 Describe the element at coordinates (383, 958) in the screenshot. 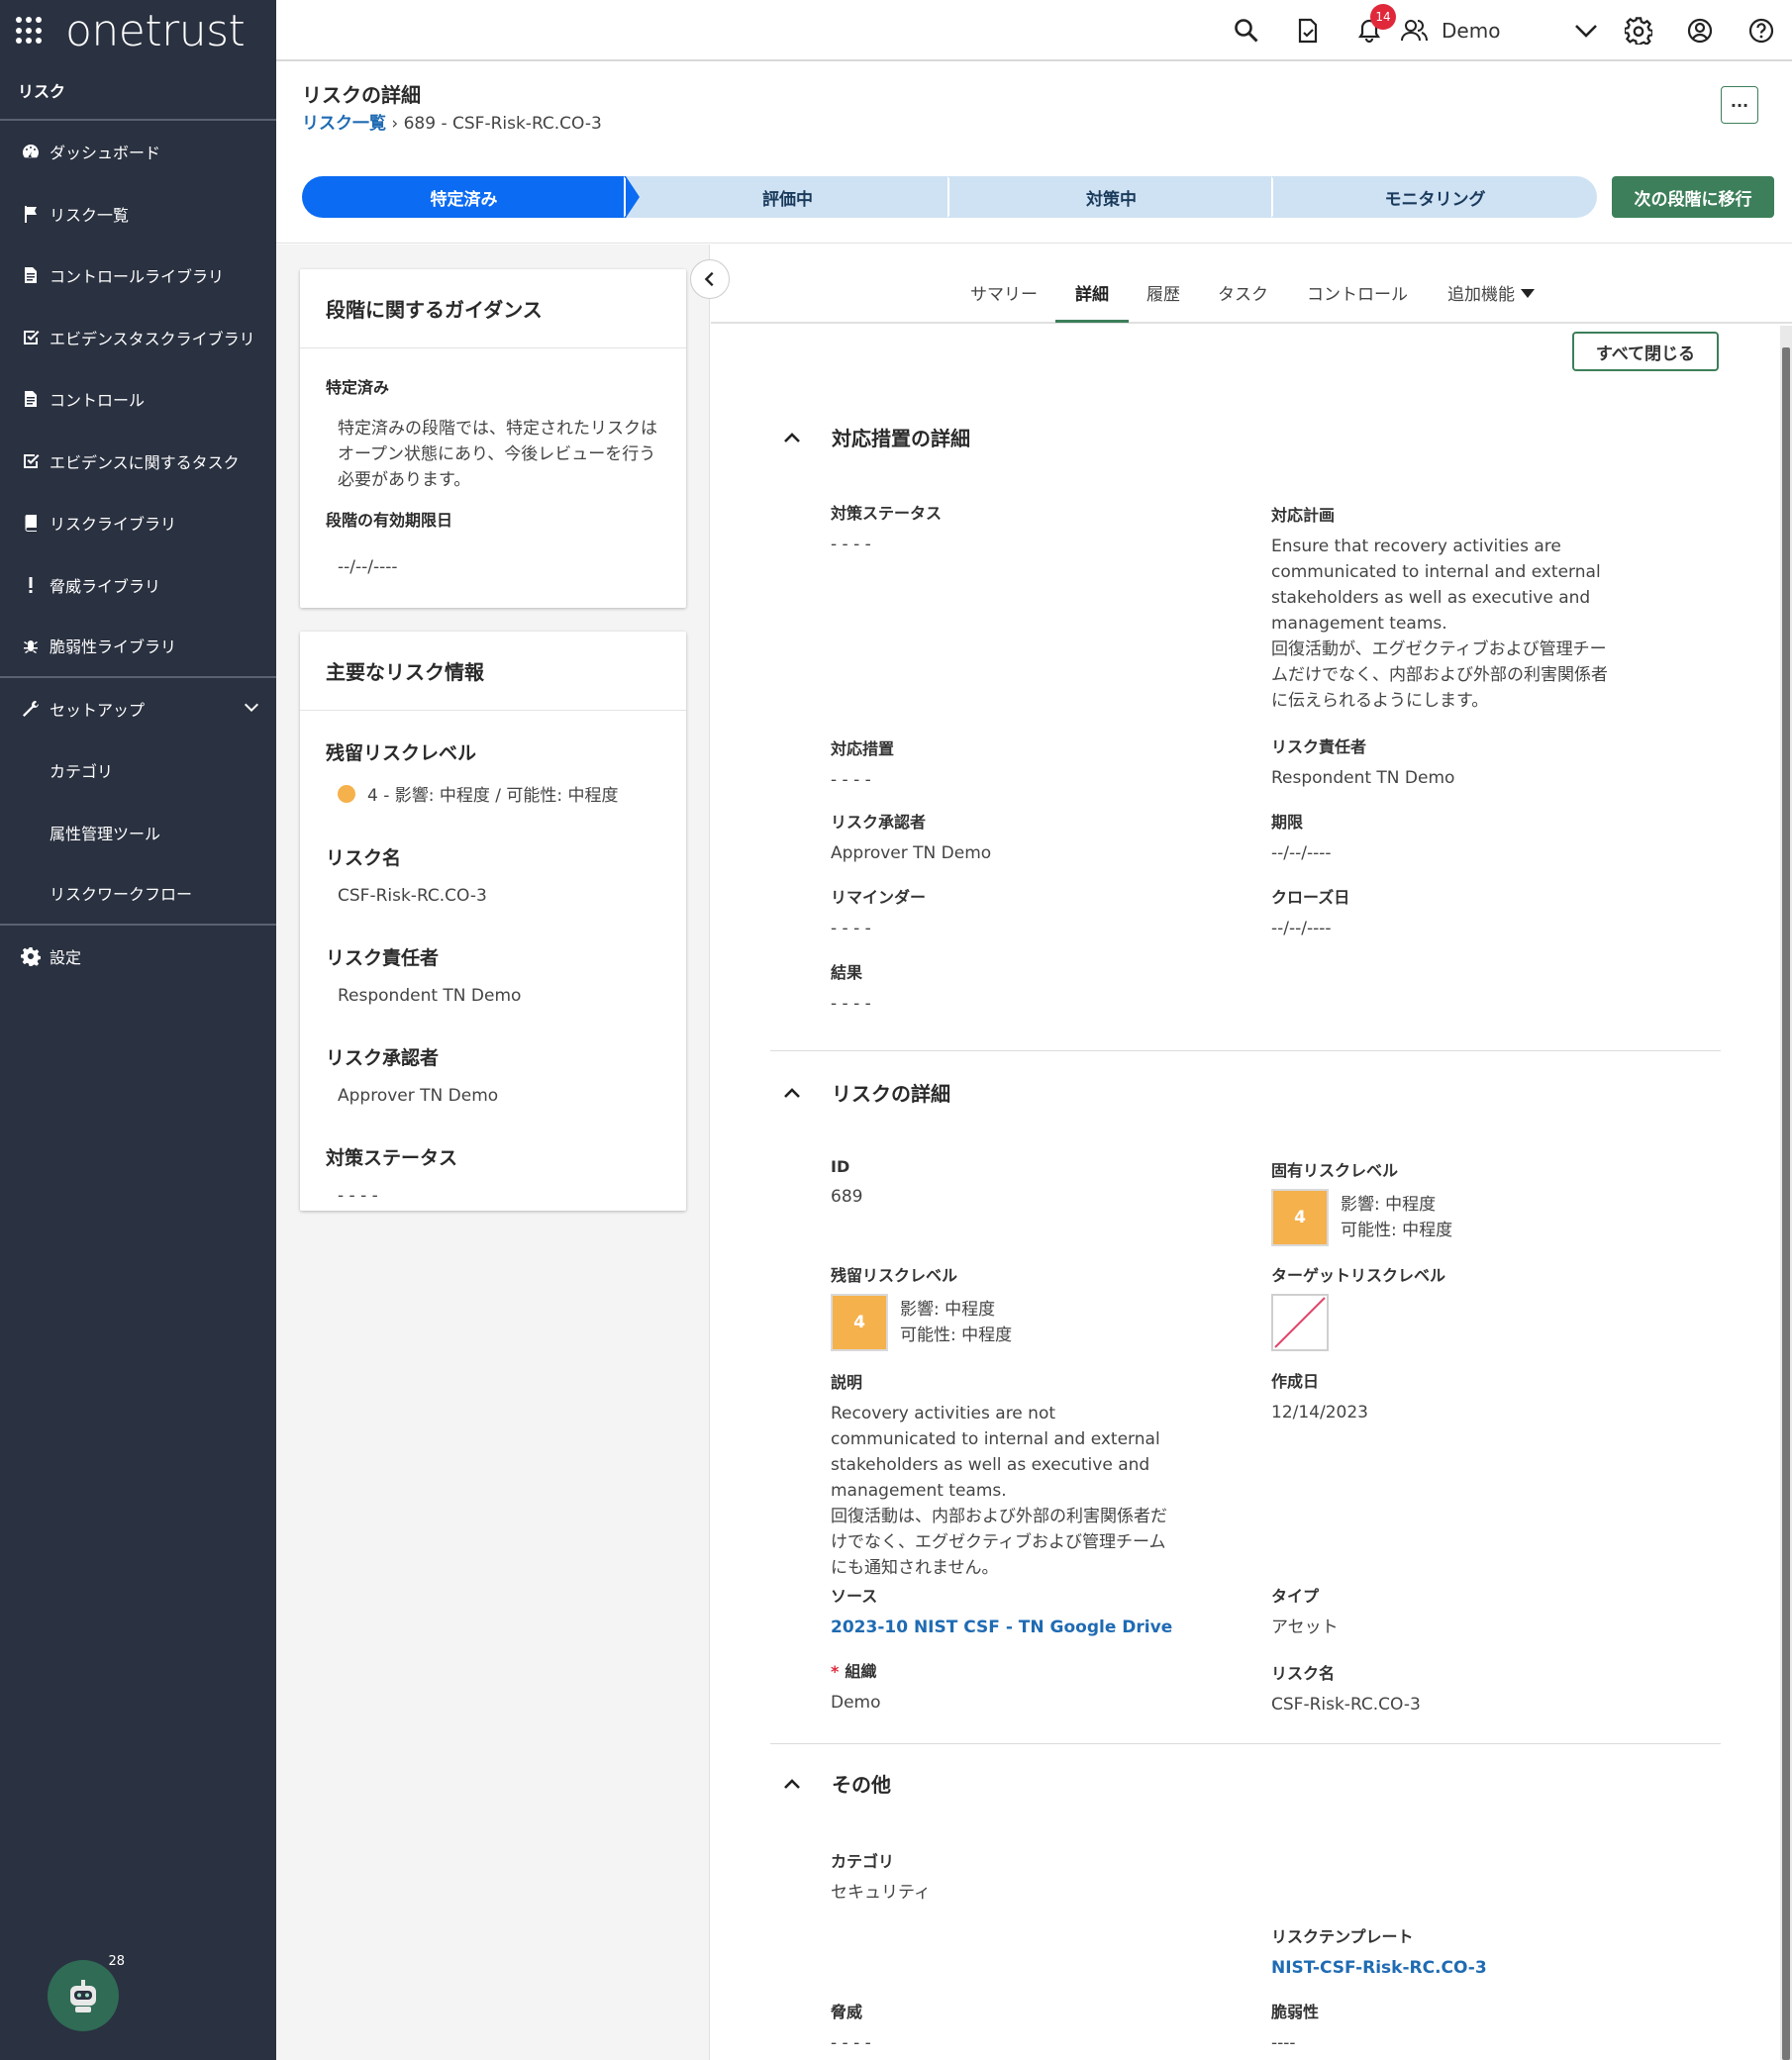

I see `risk-owner-label: リスク責任者` at that location.